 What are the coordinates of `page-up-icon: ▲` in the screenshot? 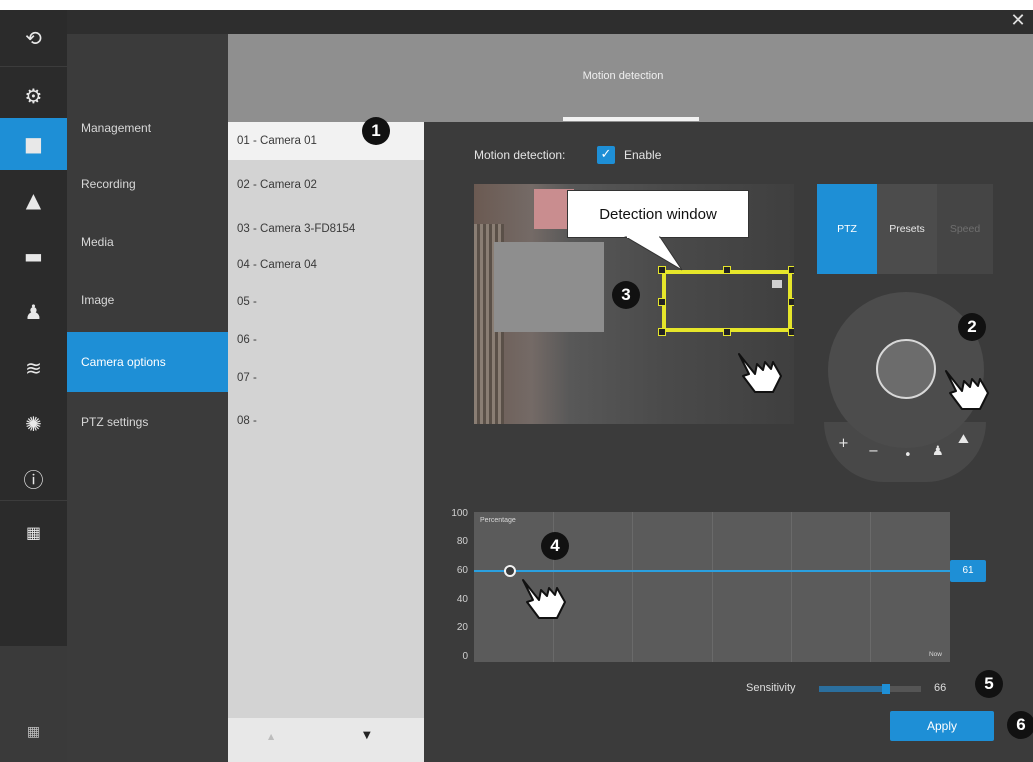 It's located at (271, 736).